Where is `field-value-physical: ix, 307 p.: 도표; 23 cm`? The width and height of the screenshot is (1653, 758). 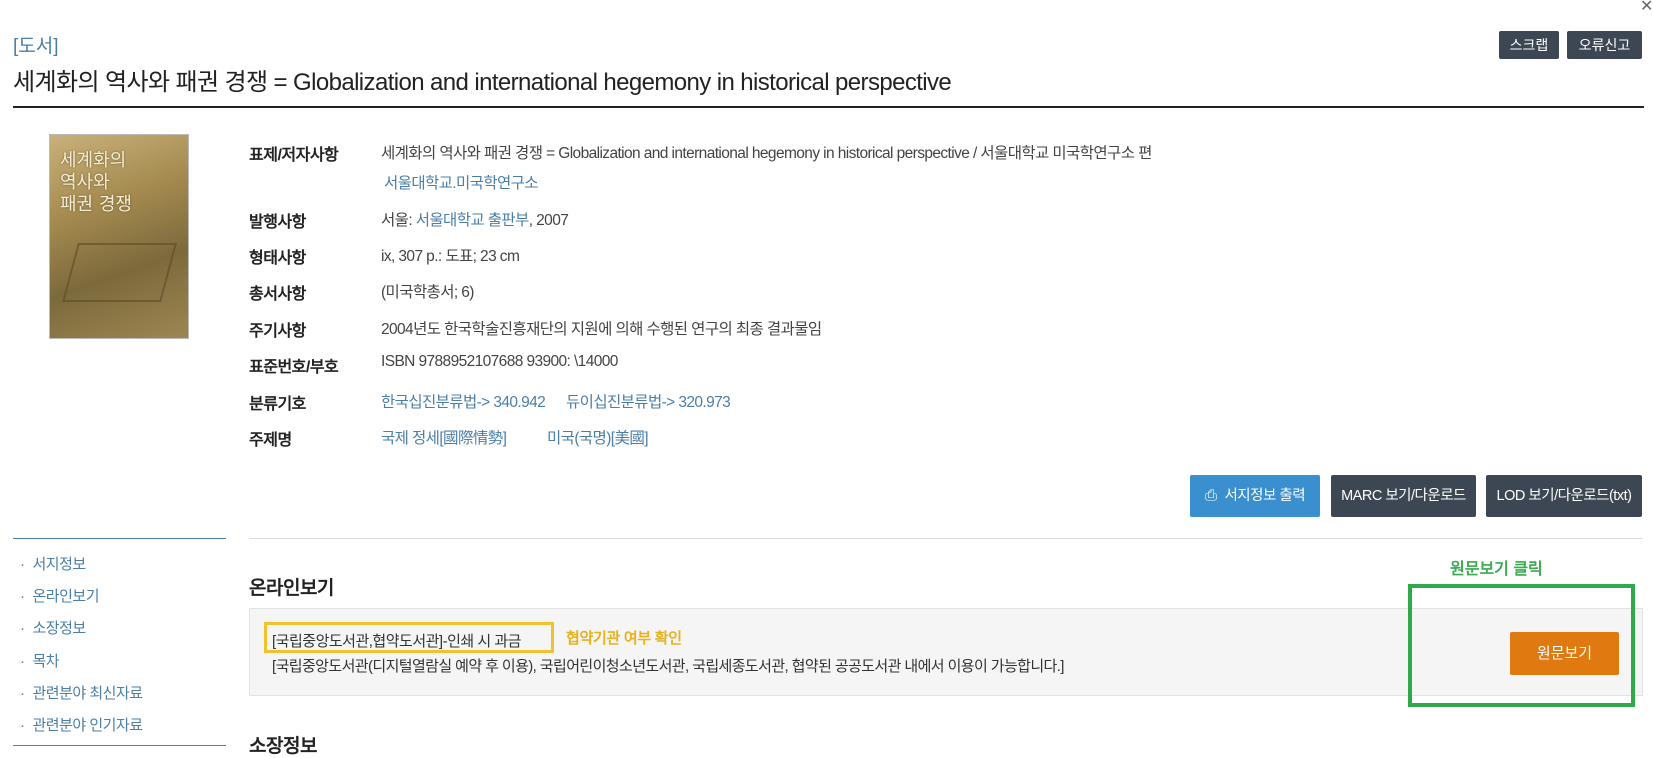
field-value-physical: ix, 307 p.: 도표; 23 cm is located at coordinates (450, 256).